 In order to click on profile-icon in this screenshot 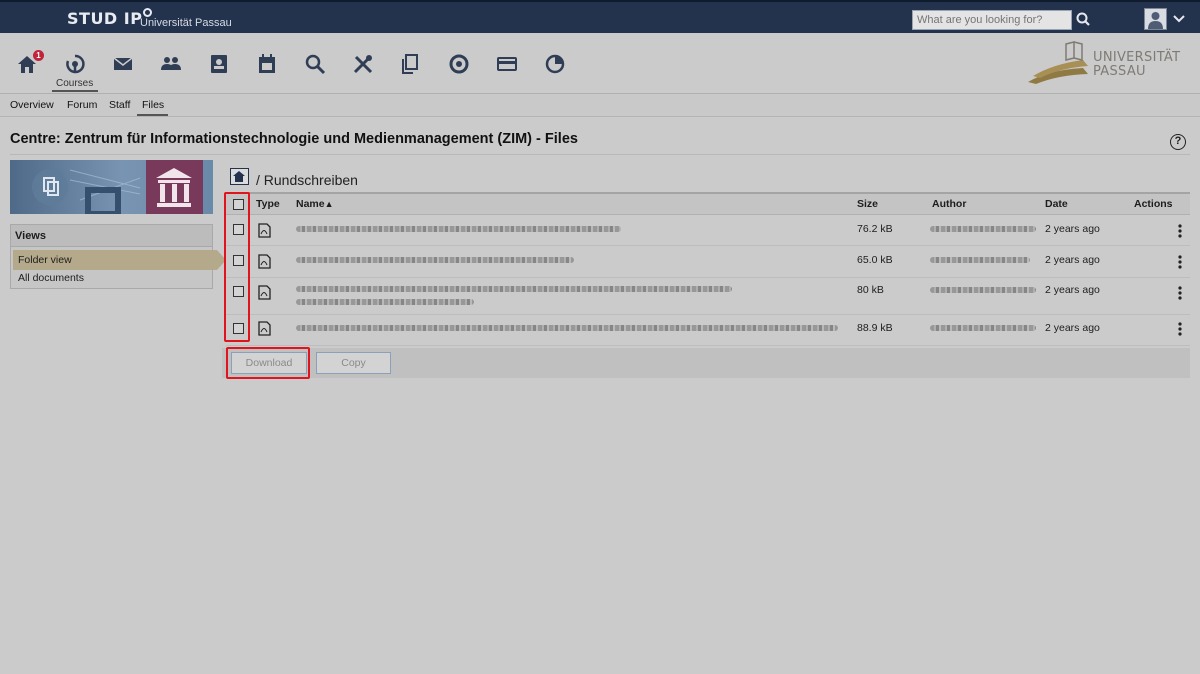, I will do `click(219, 64)`.